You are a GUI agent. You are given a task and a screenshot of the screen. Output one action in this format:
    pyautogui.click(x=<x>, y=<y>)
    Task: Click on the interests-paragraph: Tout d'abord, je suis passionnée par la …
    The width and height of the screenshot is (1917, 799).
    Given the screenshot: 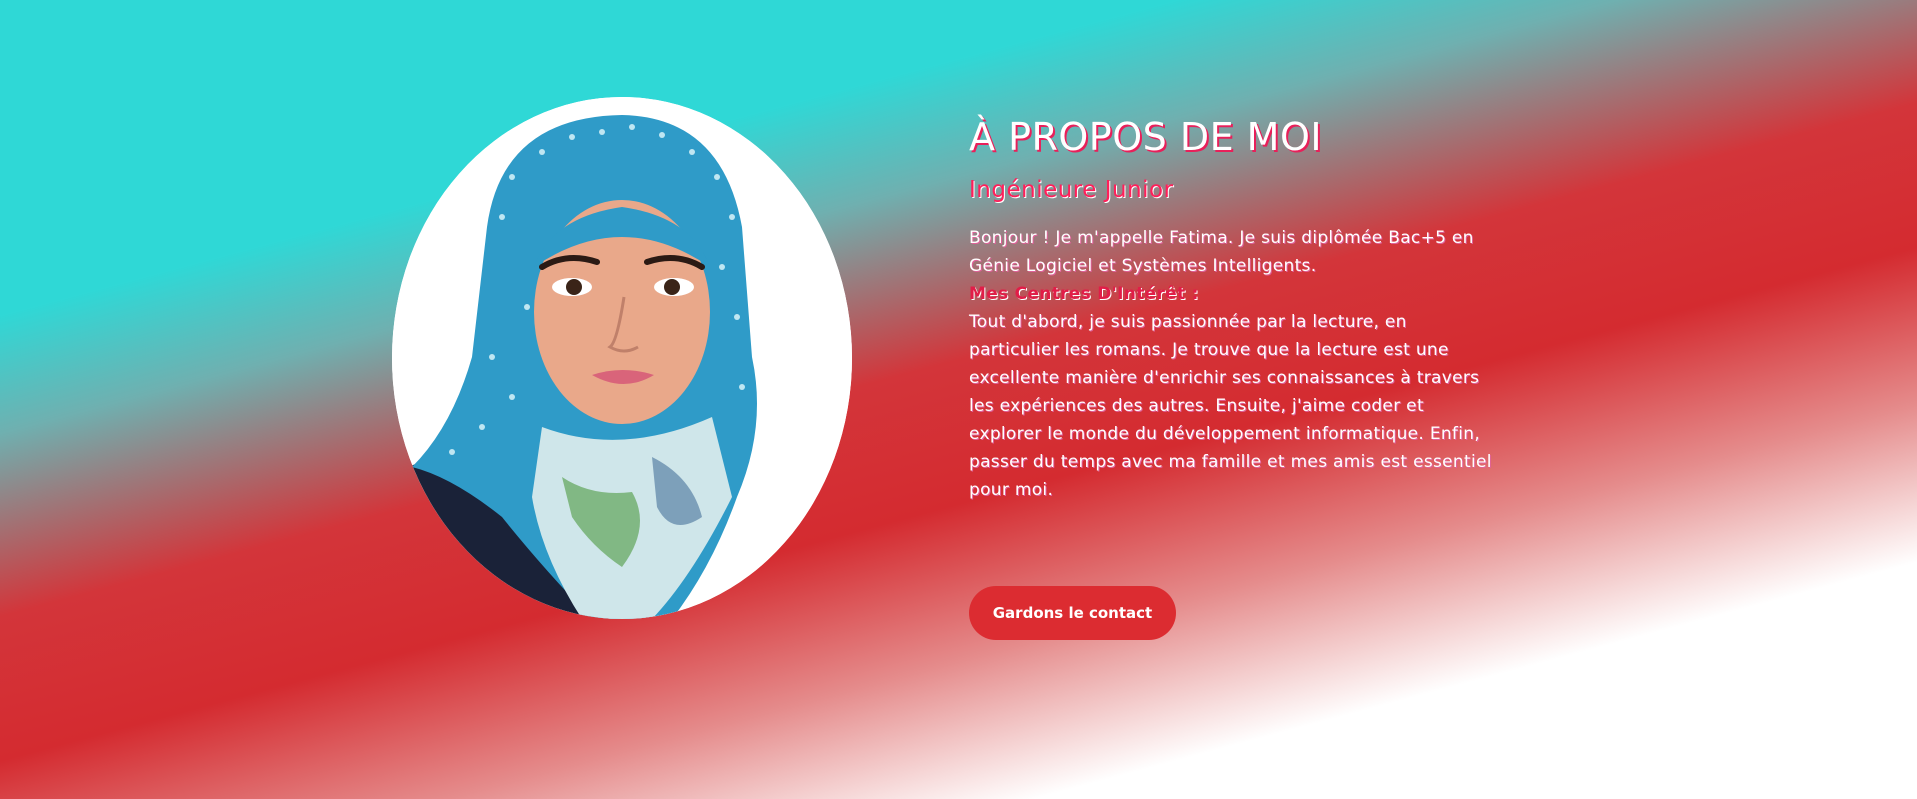 What is the action you would take?
    pyautogui.click(x=1230, y=406)
    